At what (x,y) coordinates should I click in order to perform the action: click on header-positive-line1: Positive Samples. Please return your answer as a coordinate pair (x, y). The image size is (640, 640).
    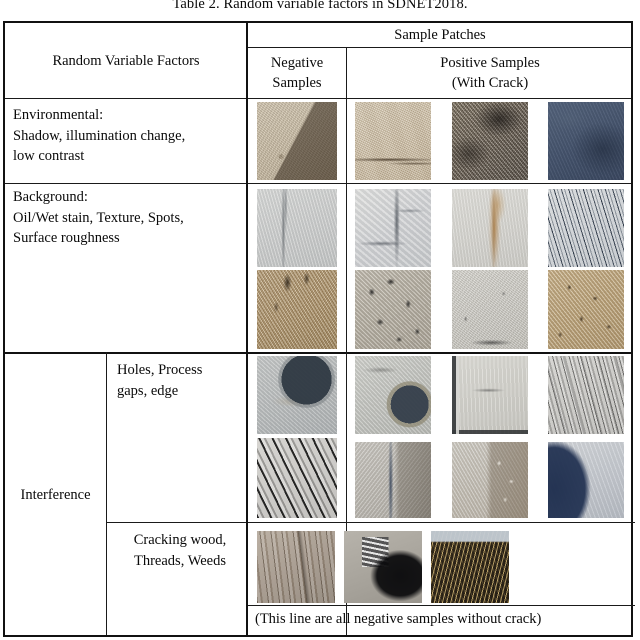
    Looking at the image, I should click on (490, 63).